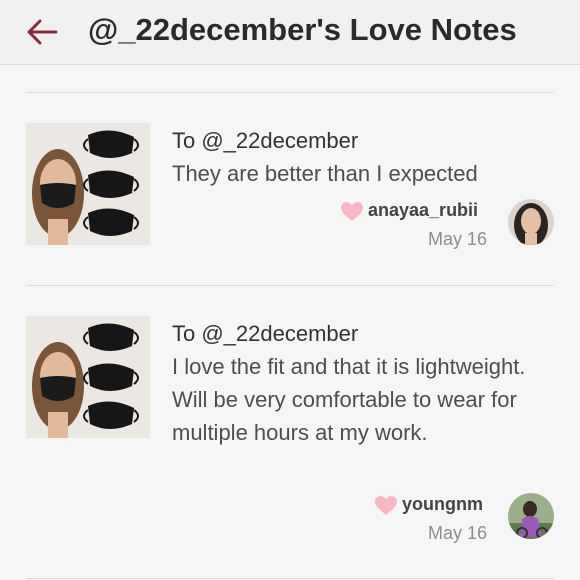 The height and width of the screenshot is (580, 580). Describe the element at coordinates (423, 210) in the screenshot. I see `note-author: anayaa_rubii` at that location.